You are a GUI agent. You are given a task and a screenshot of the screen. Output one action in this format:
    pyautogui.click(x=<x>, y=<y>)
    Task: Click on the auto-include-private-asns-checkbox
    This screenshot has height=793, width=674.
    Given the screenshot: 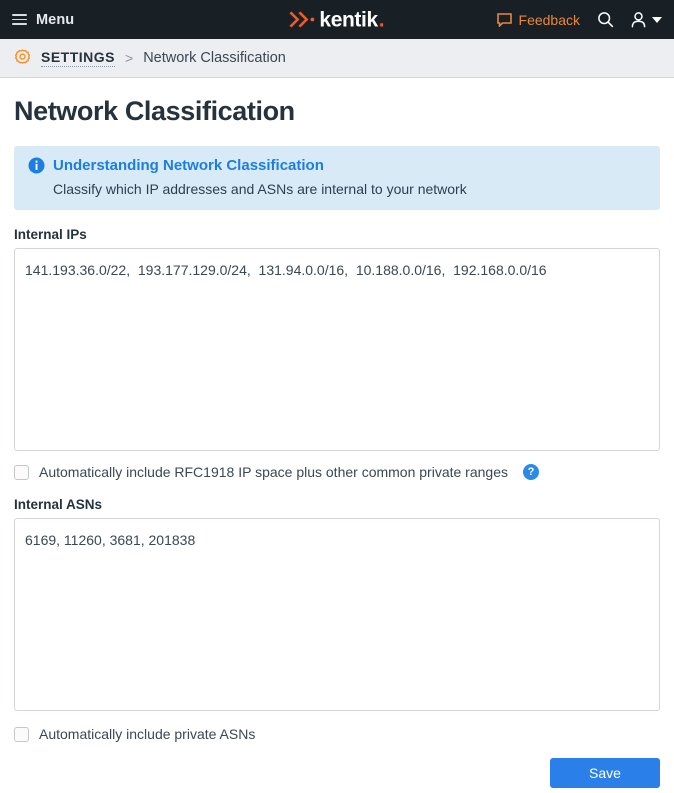 What is the action you would take?
    pyautogui.click(x=21, y=734)
    